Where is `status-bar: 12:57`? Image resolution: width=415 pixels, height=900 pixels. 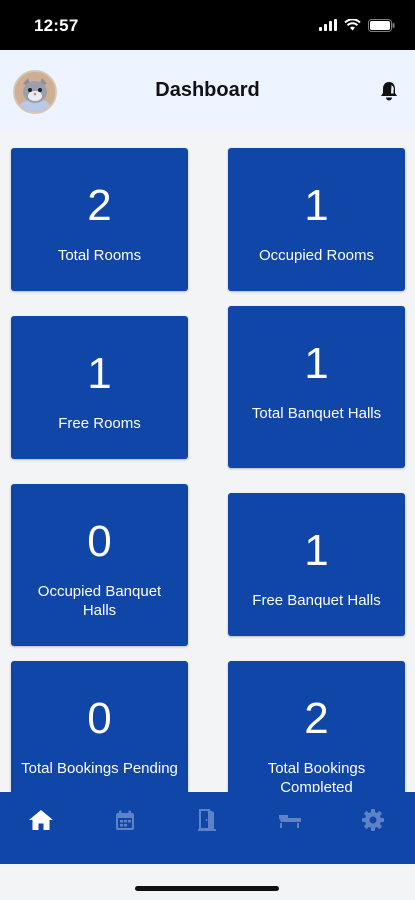
status-bar: 12:57 is located at coordinates (207, 25).